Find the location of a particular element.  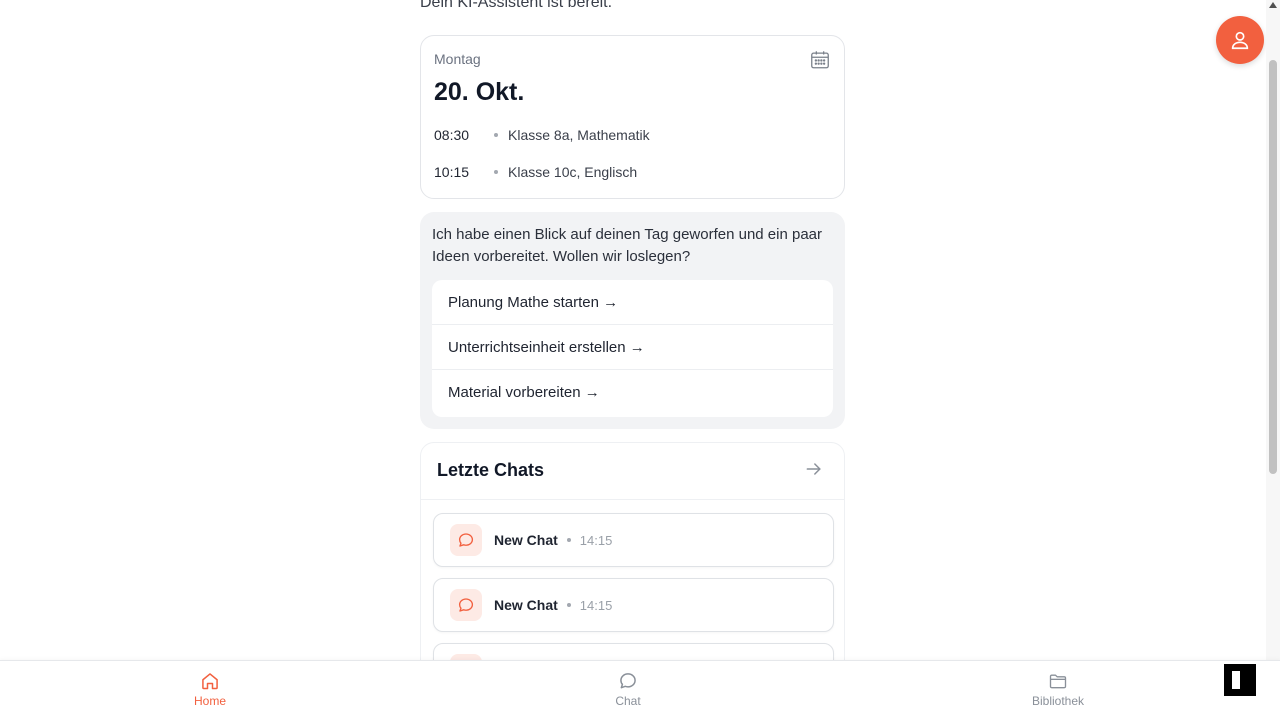

calendar-event: 08:30 Klasse 8a, Mathematik is located at coordinates (542, 135).